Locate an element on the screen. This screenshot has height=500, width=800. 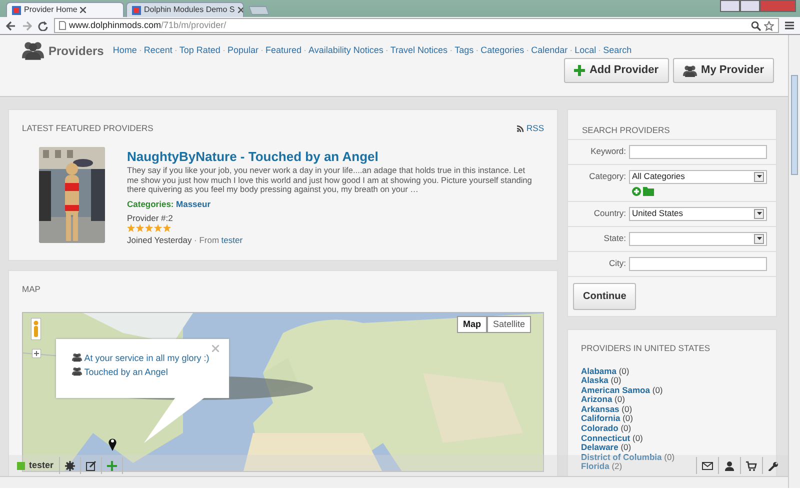
popup-link: At your service in all my glory :) is located at coordinates (142, 357).